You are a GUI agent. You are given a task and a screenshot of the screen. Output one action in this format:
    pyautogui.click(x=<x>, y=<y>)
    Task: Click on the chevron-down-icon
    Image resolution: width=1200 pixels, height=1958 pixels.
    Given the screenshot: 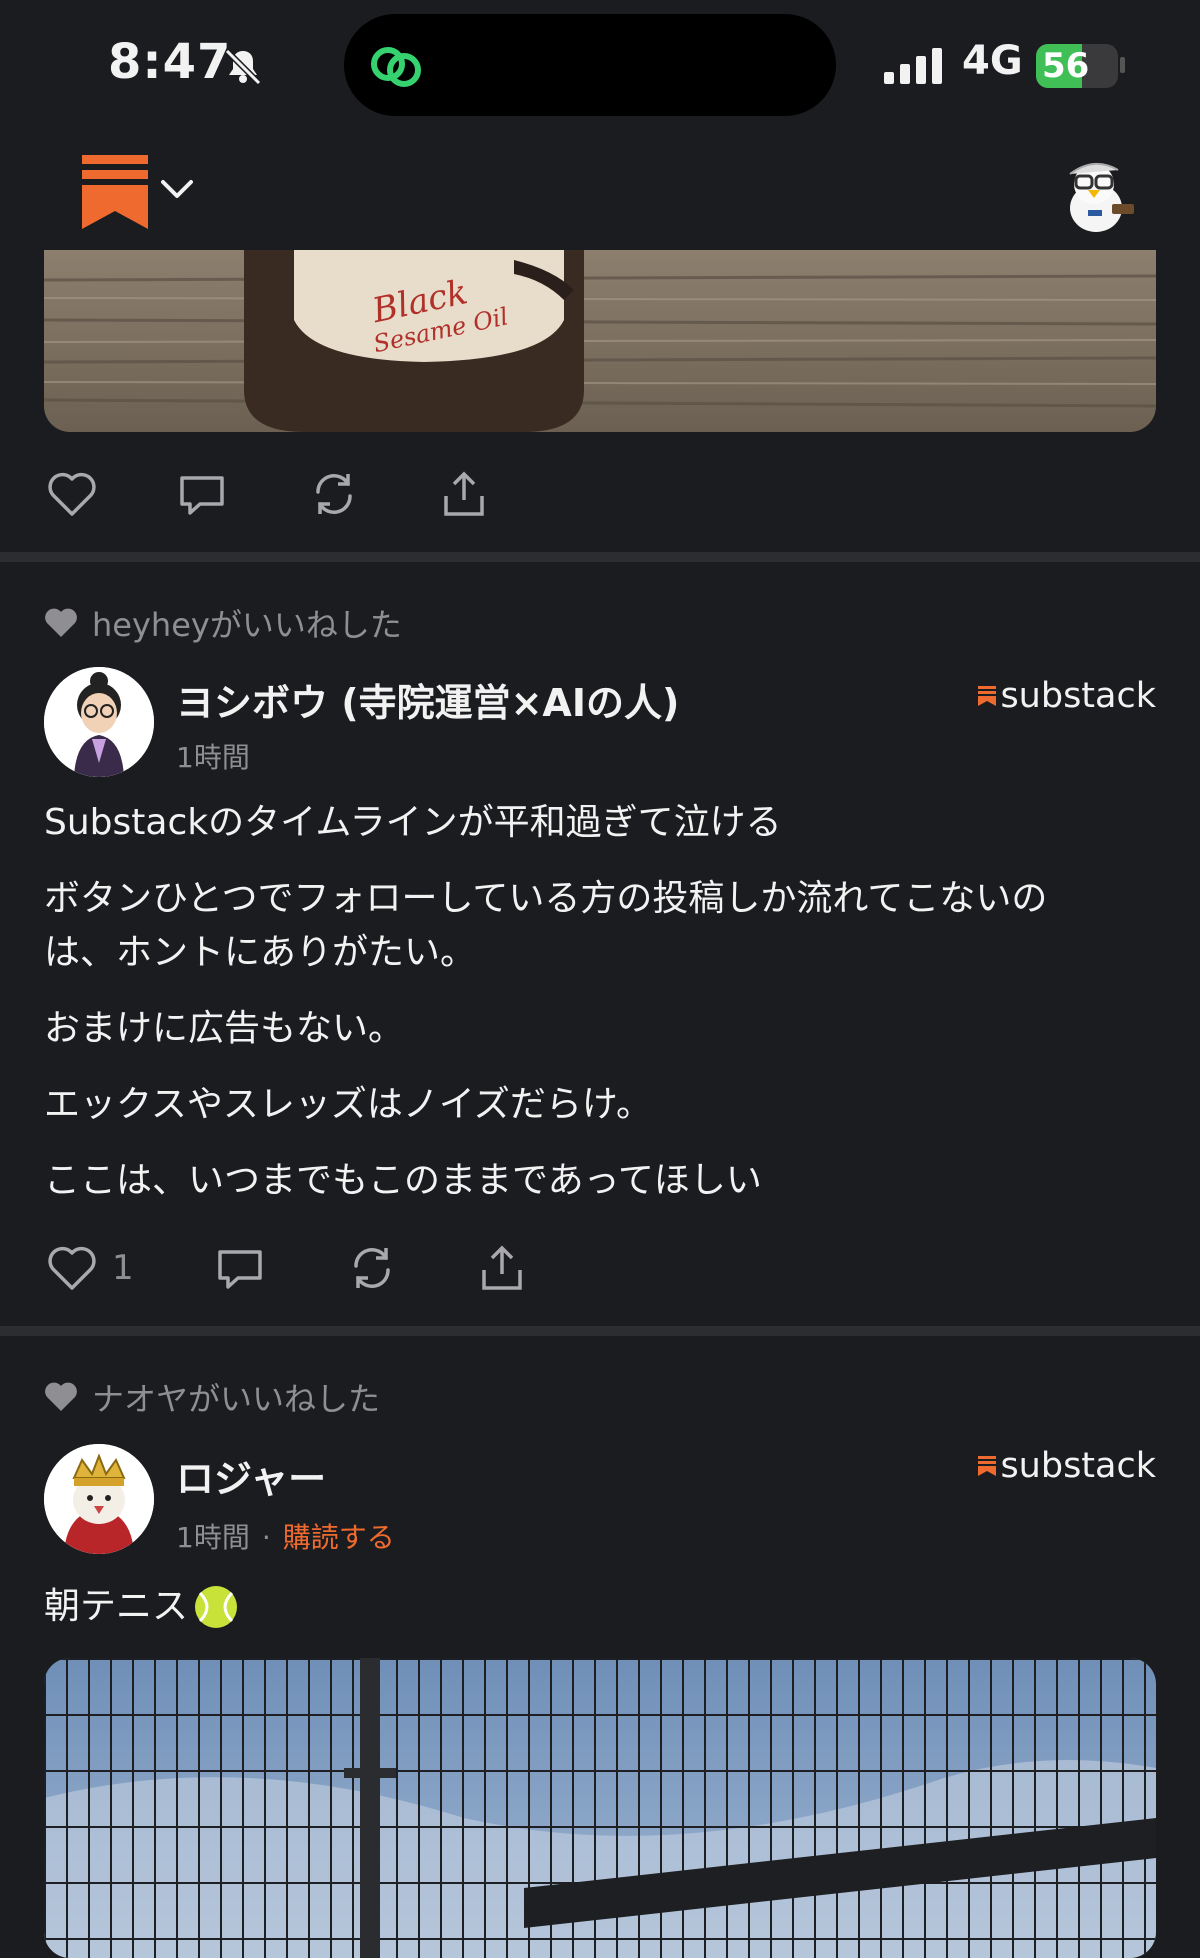 What is the action you would take?
    pyautogui.click(x=177, y=189)
    